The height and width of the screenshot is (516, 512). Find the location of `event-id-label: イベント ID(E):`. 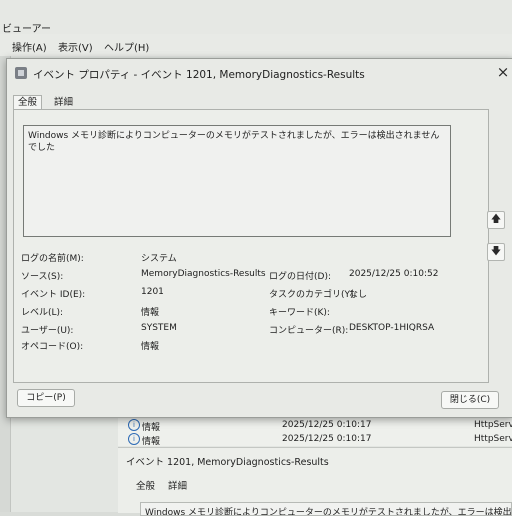

event-id-label: イベント ID(E): is located at coordinates (53, 295).